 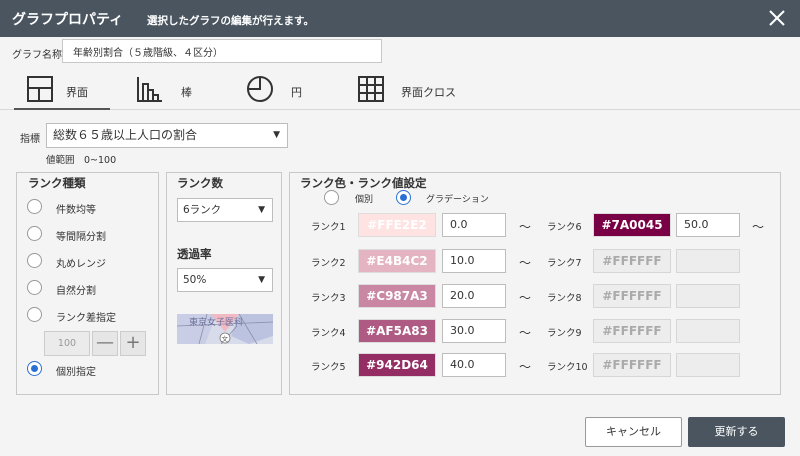 I want to click on rank-value-input: 50.0, so click(x=708, y=225).